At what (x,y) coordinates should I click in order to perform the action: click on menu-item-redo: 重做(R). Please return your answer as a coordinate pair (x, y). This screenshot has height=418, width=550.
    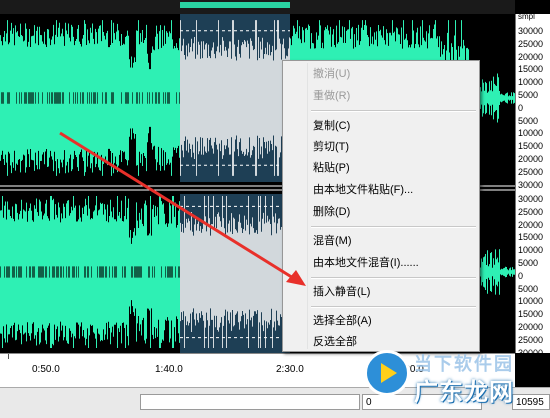
    Looking at the image, I should click on (331, 96).